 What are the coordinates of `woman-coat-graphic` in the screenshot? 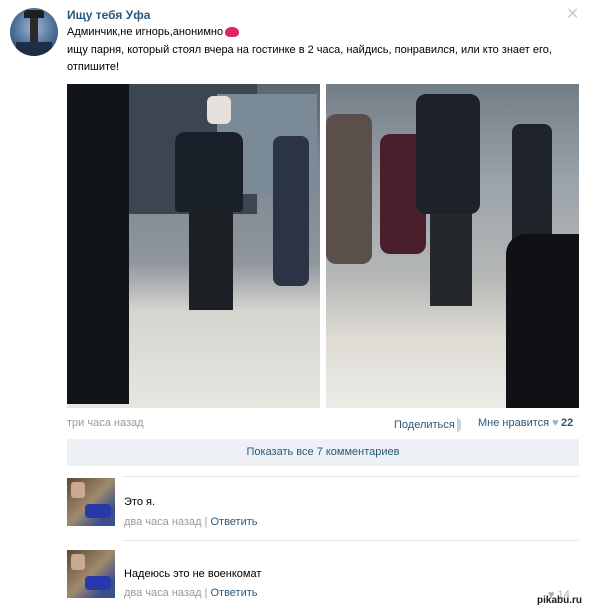 It's located at (349, 189).